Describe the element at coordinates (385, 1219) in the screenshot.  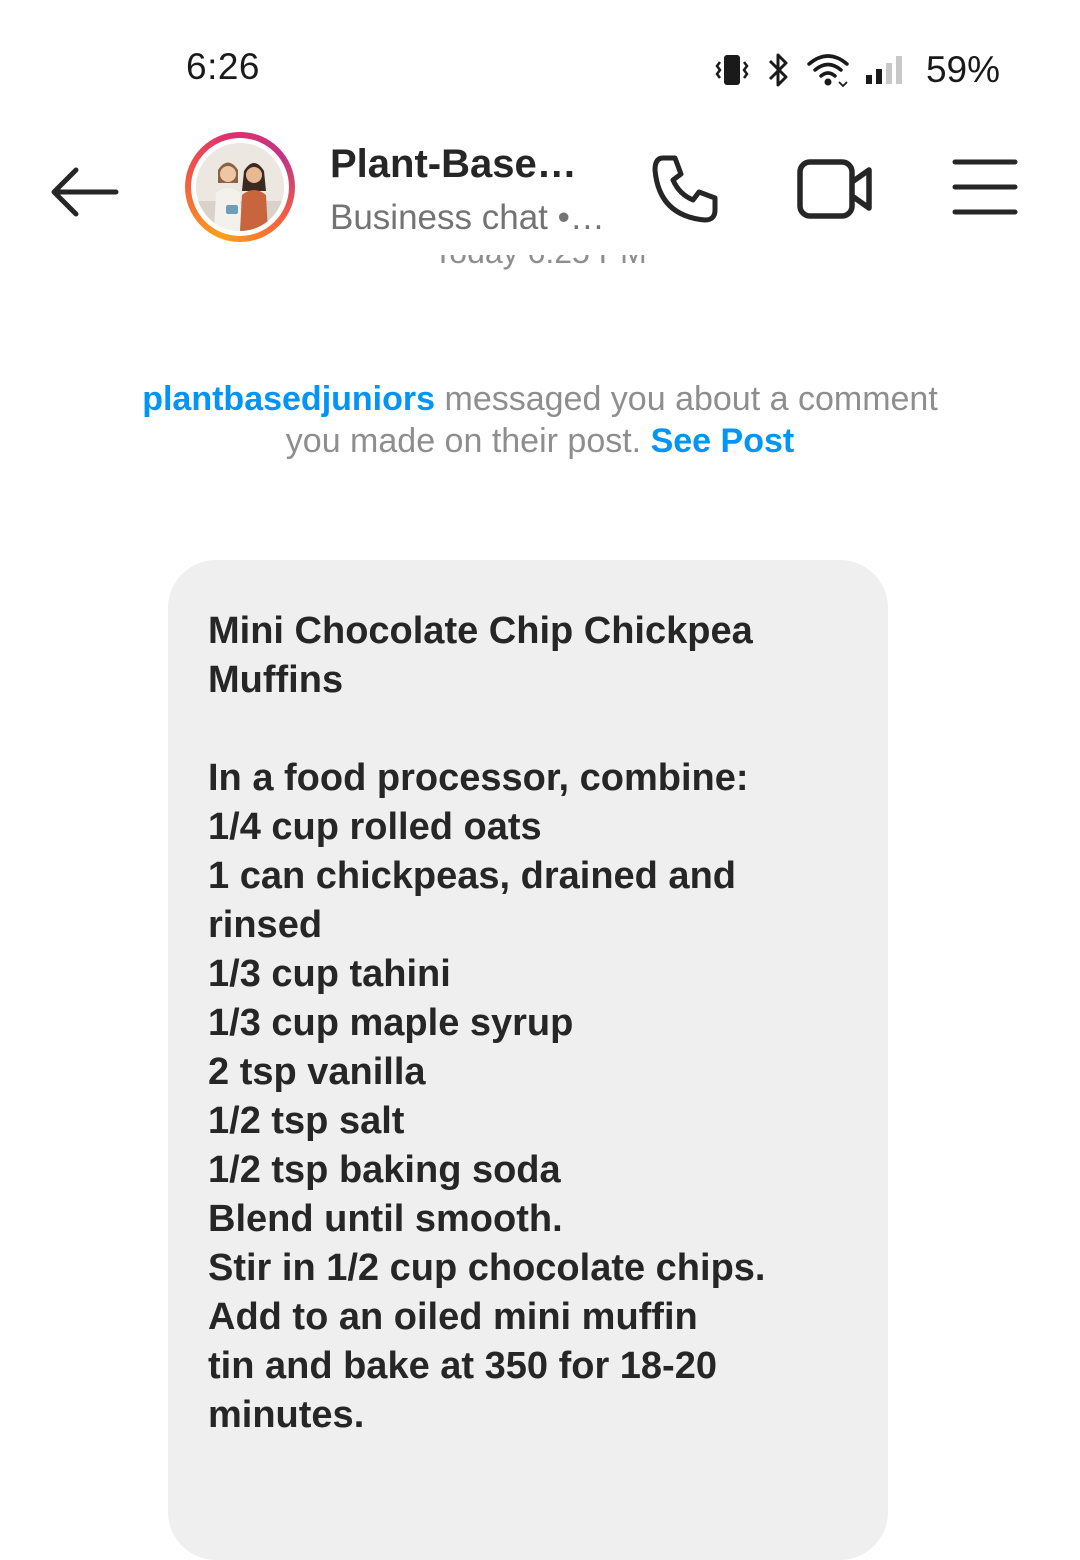
I see `recipe-line: Blend until smooth.` at that location.